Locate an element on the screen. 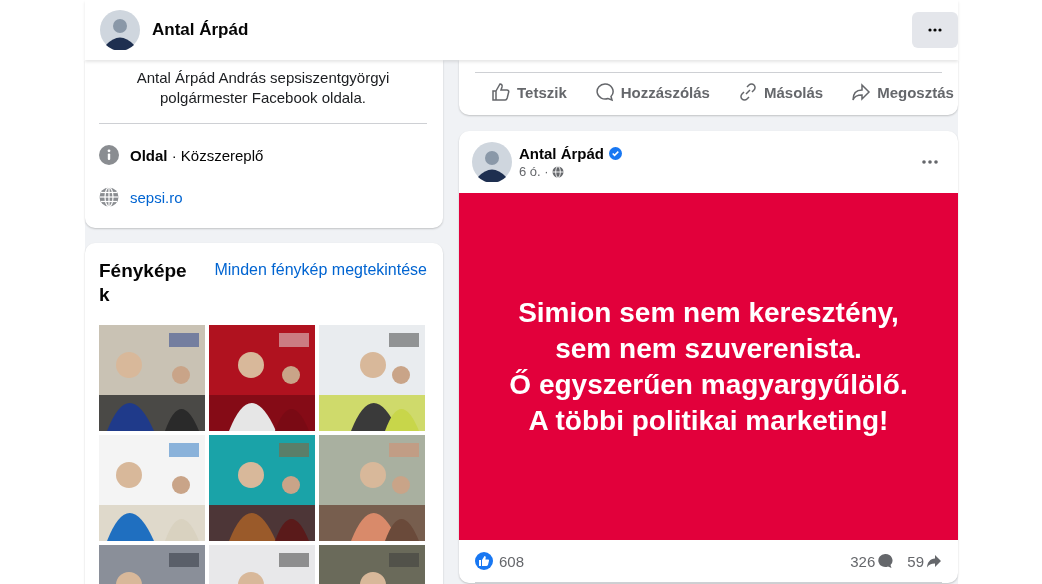 The height and width of the screenshot is (584, 1042). website-link: sepsi.ro is located at coordinates (156, 197).